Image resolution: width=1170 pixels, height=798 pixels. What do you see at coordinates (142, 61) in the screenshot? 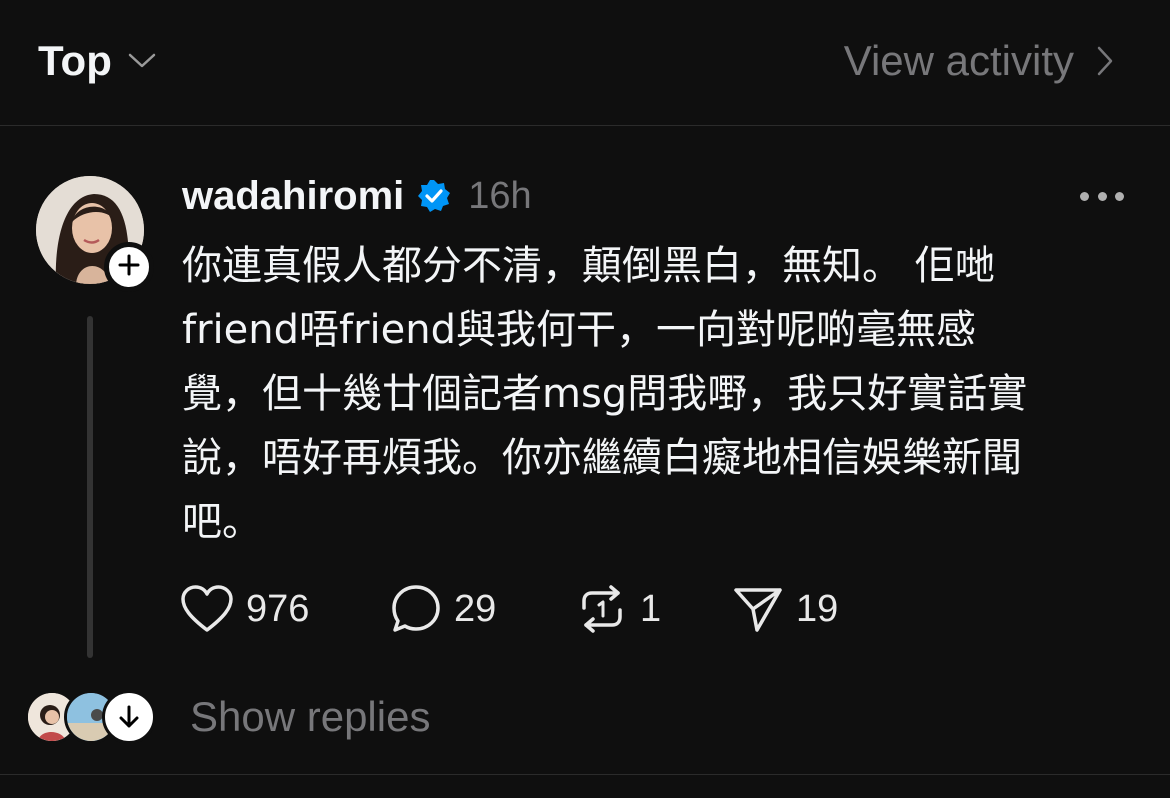
I see `chevron-down-icon` at bounding box center [142, 61].